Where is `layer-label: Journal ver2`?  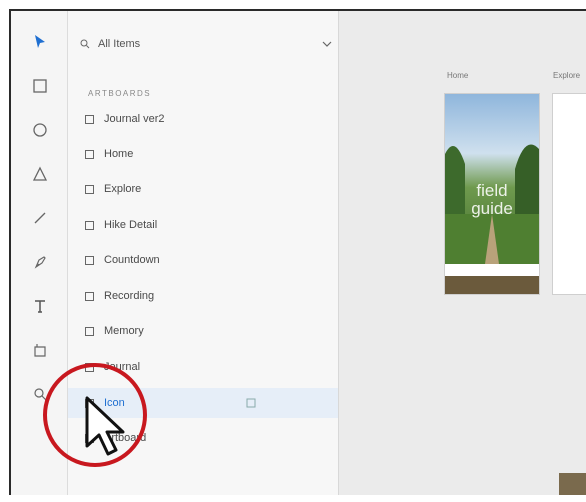 layer-label: Journal ver2 is located at coordinates (134, 119).